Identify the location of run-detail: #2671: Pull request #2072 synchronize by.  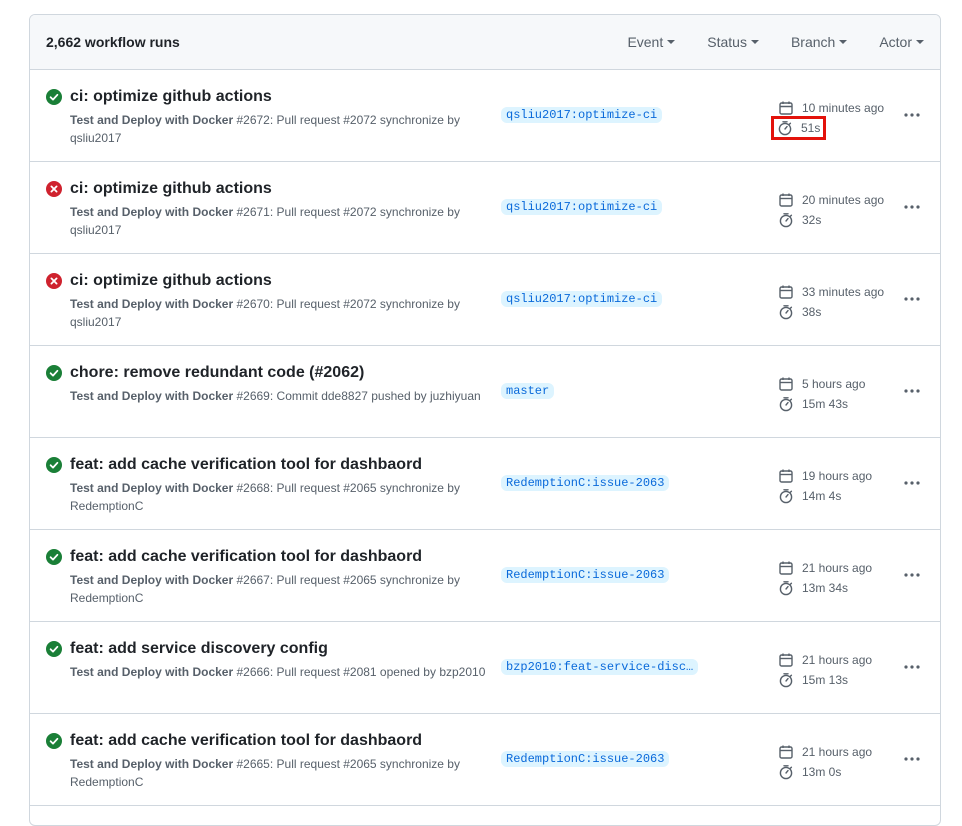
(346, 212).